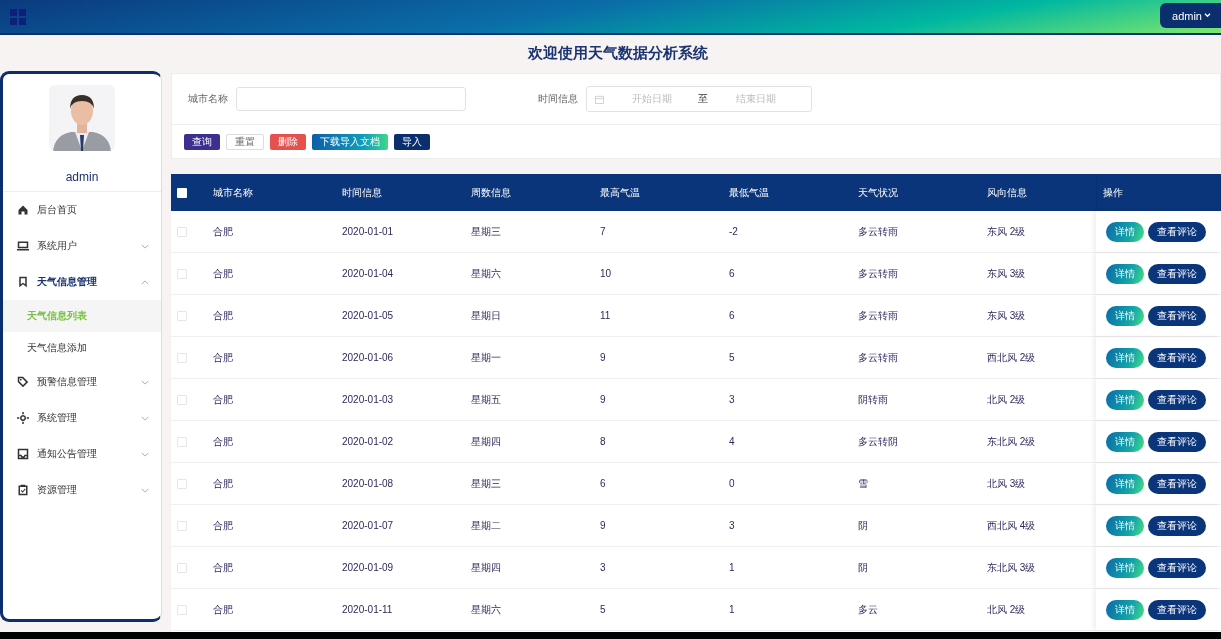  What do you see at coordinates (486, 441) in the screenshot?
I see `table-cell-text: 星期四` at bounding box center [486, 441].